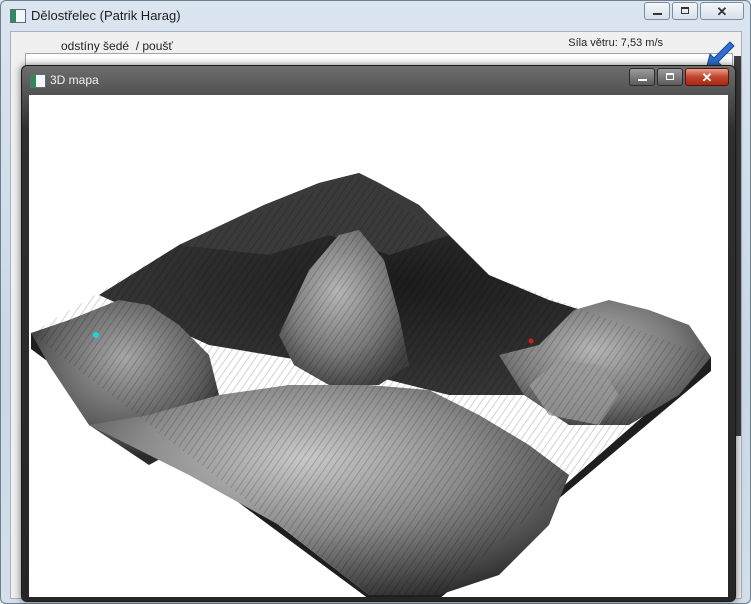  I want to click on map-window-caption-buttons: ✕, so click(679, 77).